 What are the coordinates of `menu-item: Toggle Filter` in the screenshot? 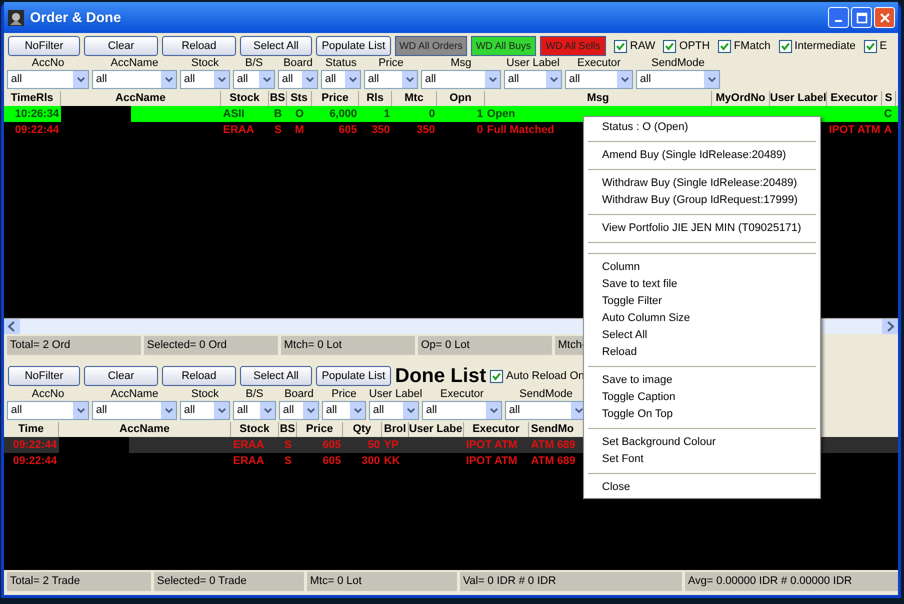 It's located at (702, 301).